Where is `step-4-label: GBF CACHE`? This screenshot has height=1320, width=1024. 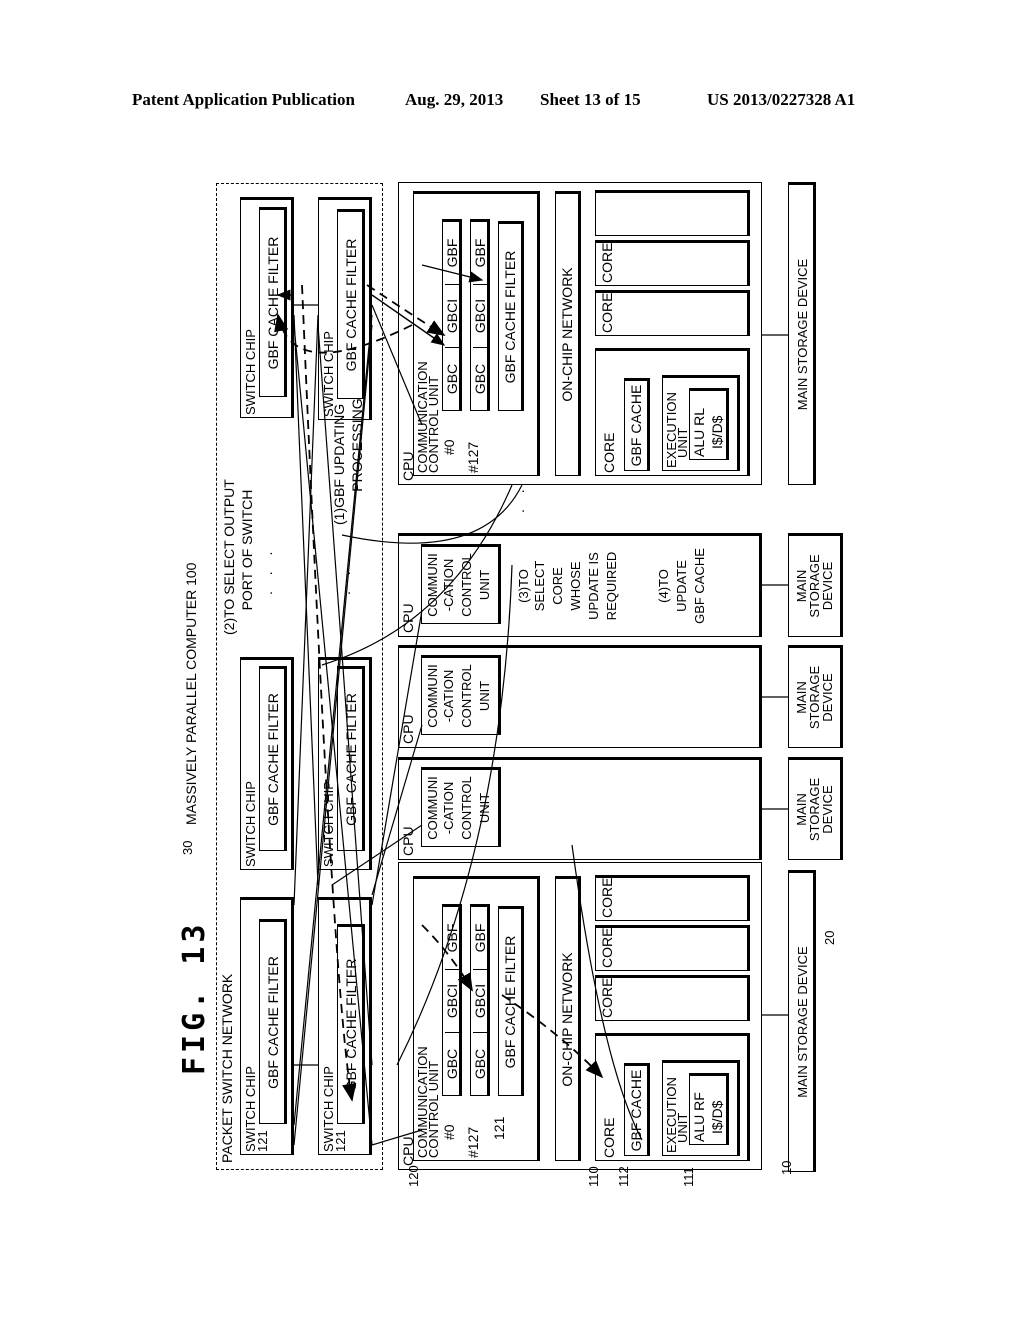
step-4-label: GBF CACHE is located at coordinates (699, 586).